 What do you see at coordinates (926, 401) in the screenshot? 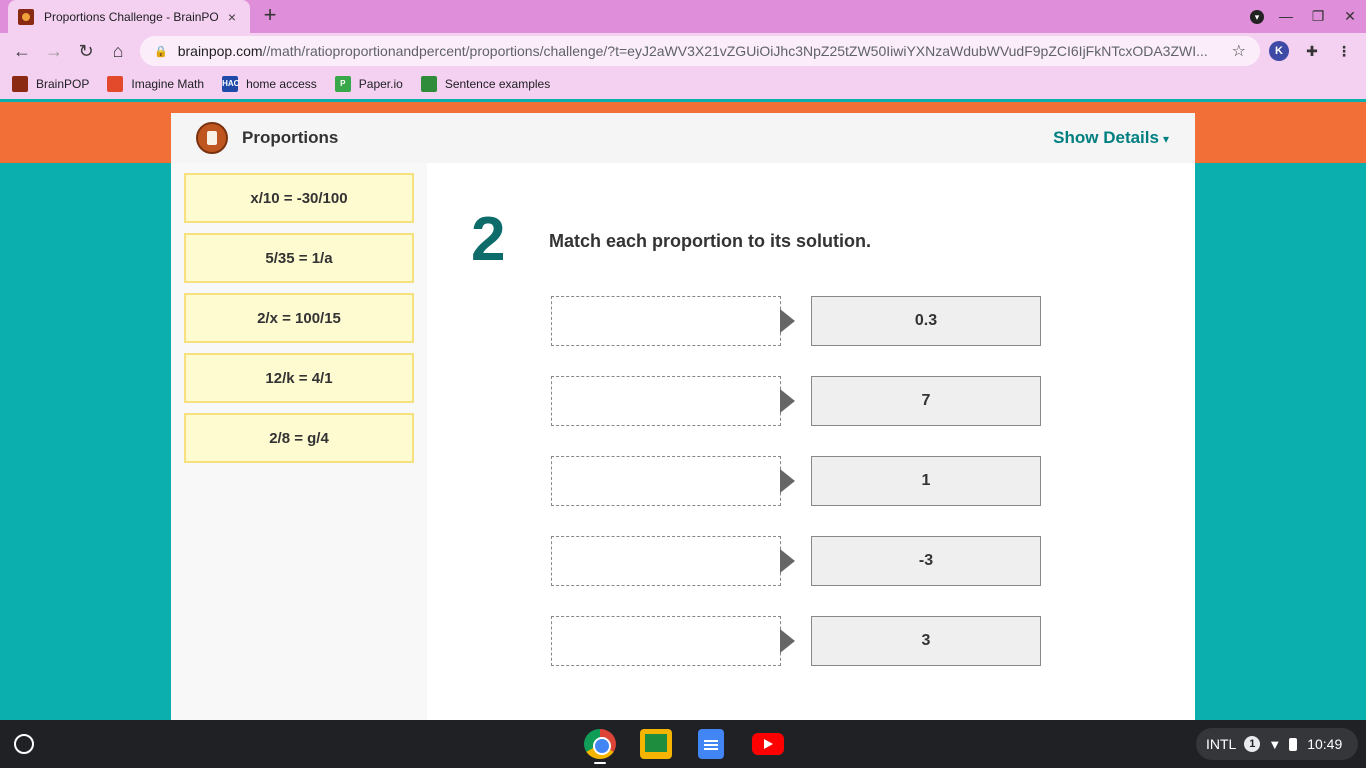
I see `solution-box: 7` at bounding box center [926, 401].